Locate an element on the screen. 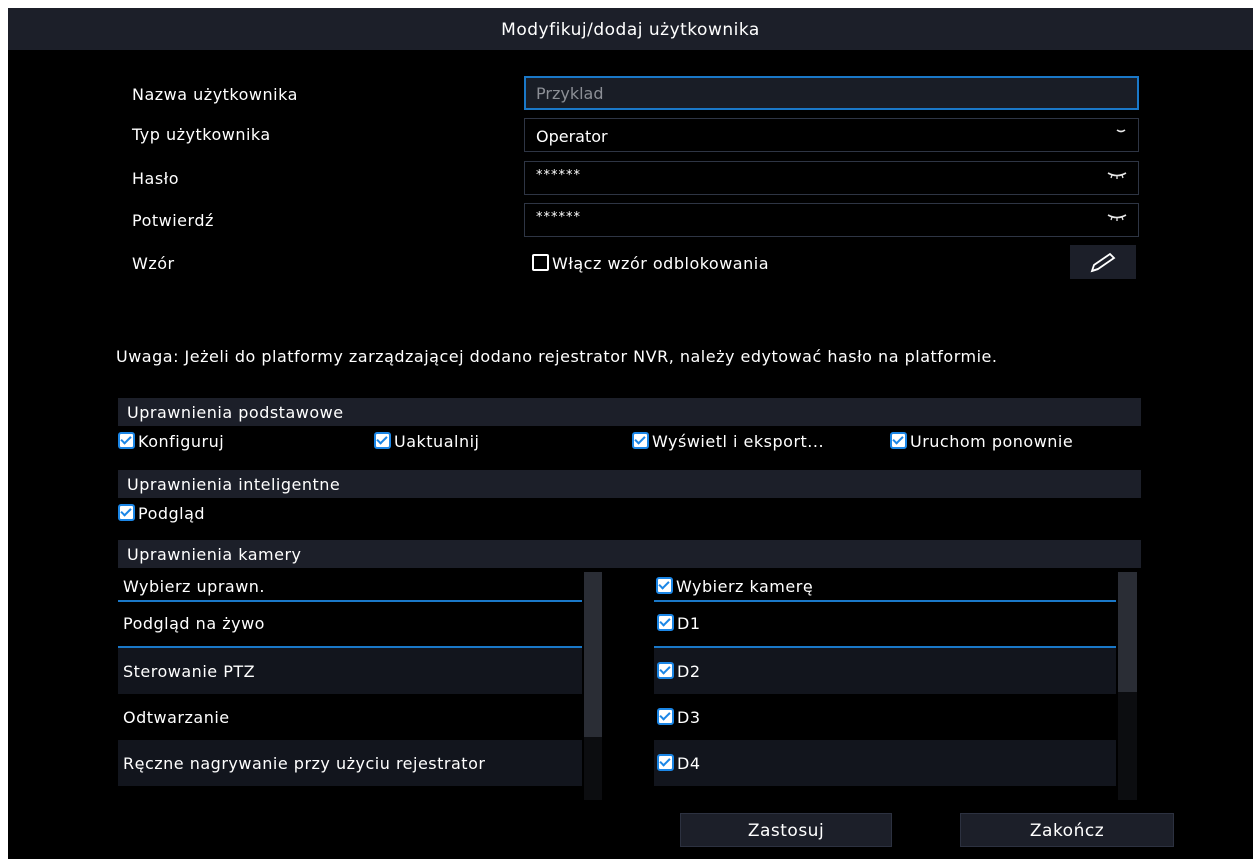 Image resolution: width=1253 pixels, height=859 pixels. pattern-label: Wzór is located at coordinates (153, 263).